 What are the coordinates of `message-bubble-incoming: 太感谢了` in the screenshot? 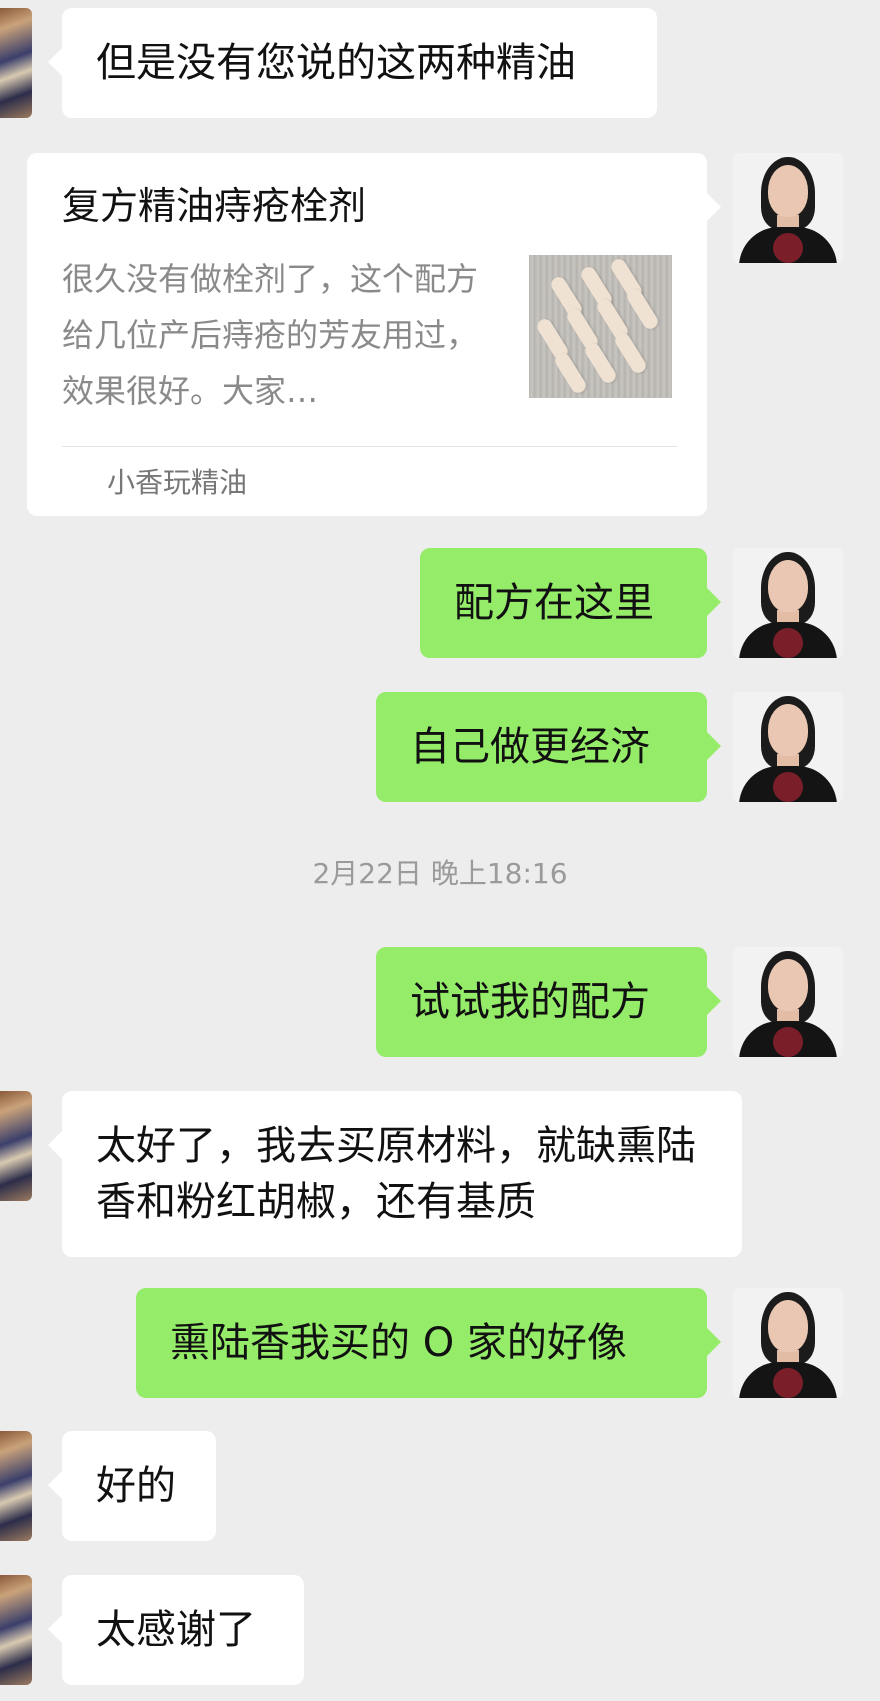 It's located at (176, 1630).